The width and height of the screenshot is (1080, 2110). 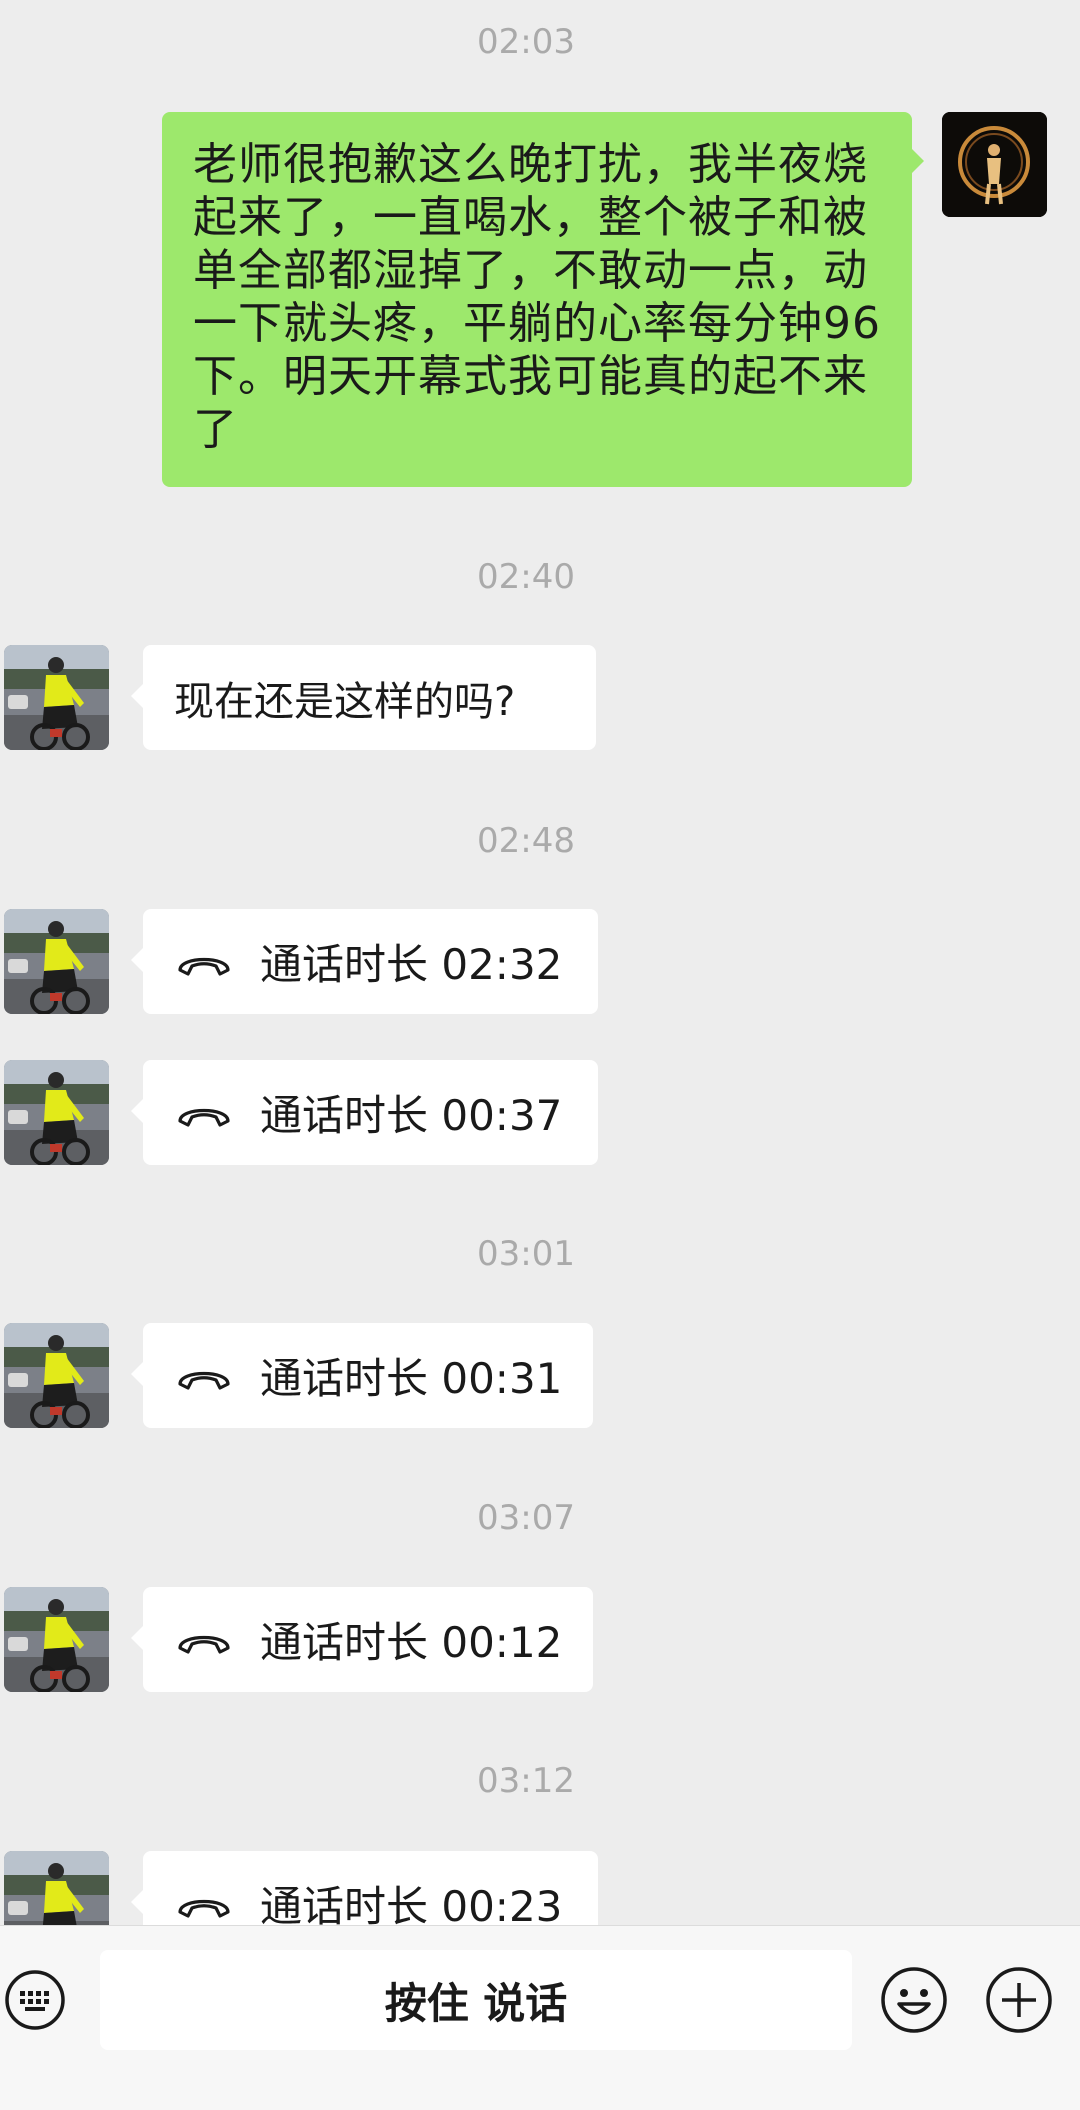 I want to click on my-avatar-image, so click(x=994, y=164).